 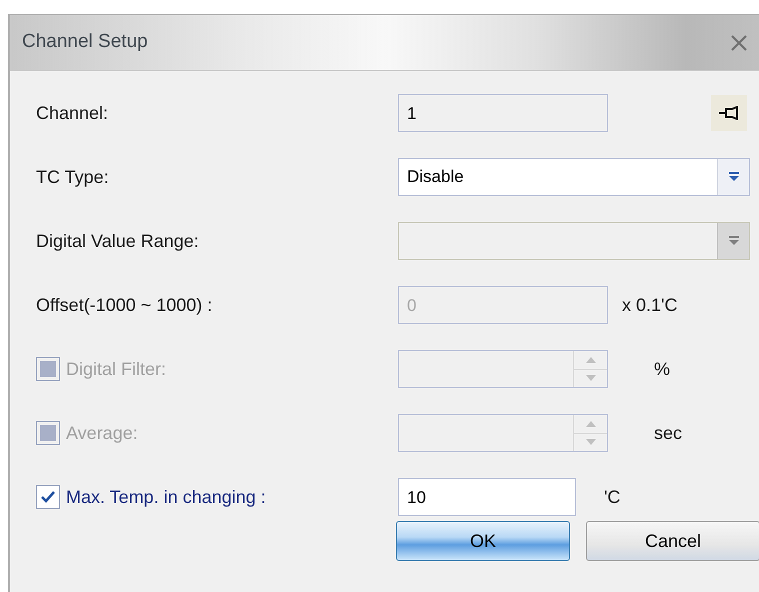 What do you see at coordinates (116, 369) in the screenshot?
I see `field-label: Digital Filter:` at bounding box center [116, 369].